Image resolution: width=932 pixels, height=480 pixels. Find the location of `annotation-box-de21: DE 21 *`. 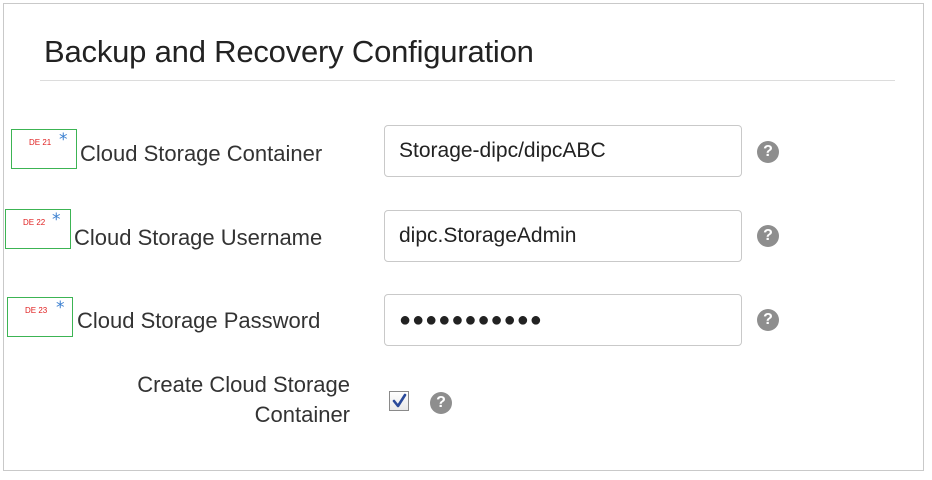

annotation-box-de21: DE 21 * is located at coordinates (44, 149).